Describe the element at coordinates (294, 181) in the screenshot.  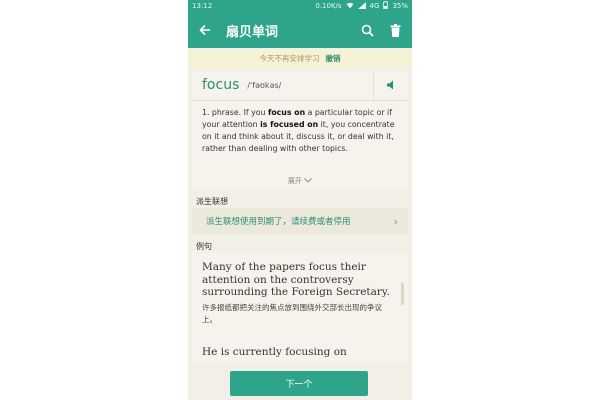
I see `expand-label: 展开` at that location.